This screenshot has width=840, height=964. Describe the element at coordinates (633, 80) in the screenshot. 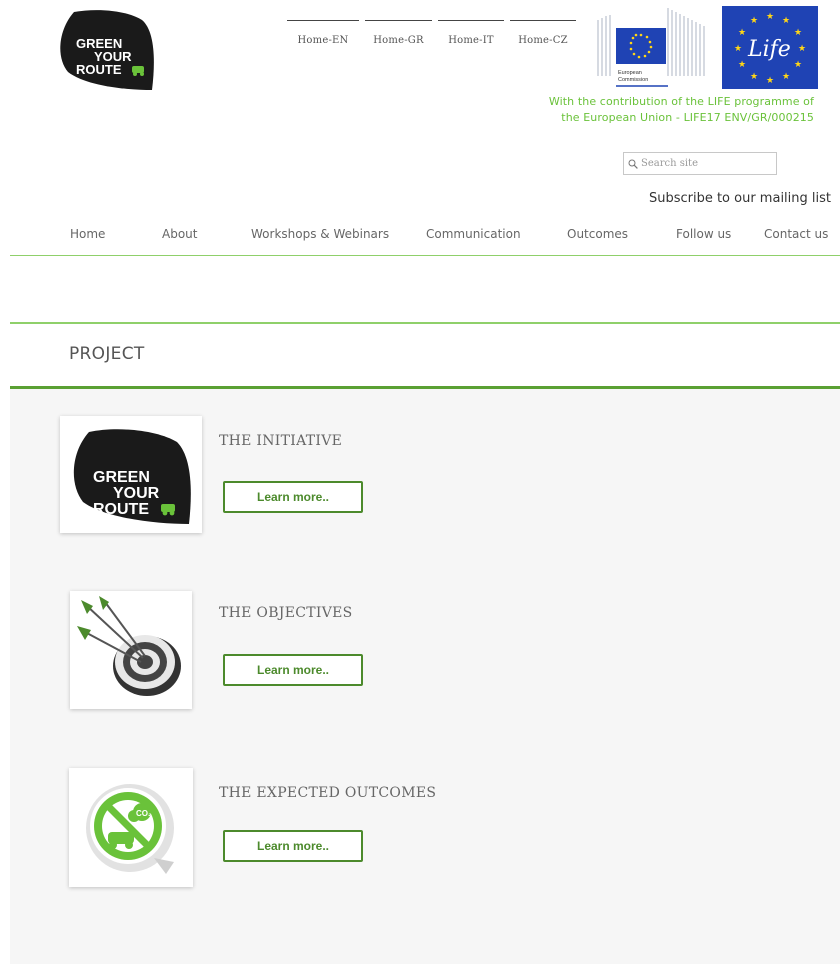

I see `ec-text-line2: Commission` at that location.